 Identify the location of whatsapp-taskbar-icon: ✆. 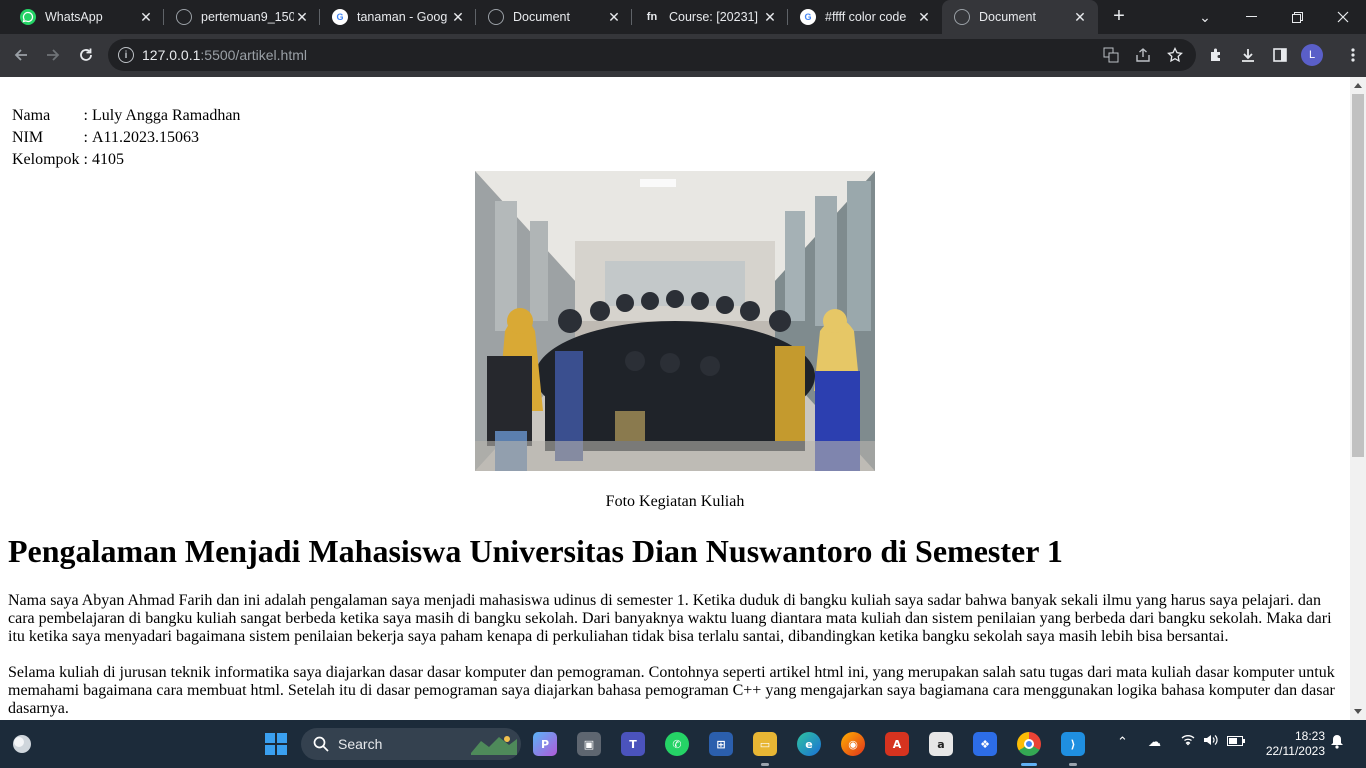
(677, 744).